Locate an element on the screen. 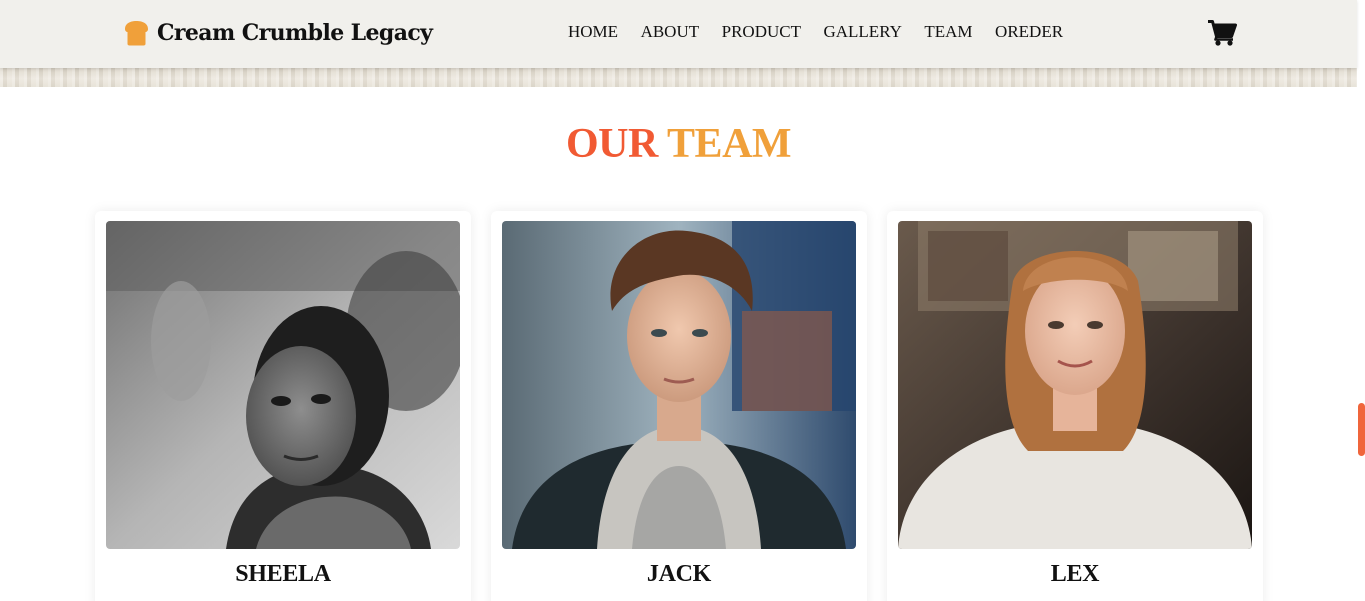 The height and width of the screenshot is (601, 1365). team-member-name: JACK is located at coordinates (679, 574).